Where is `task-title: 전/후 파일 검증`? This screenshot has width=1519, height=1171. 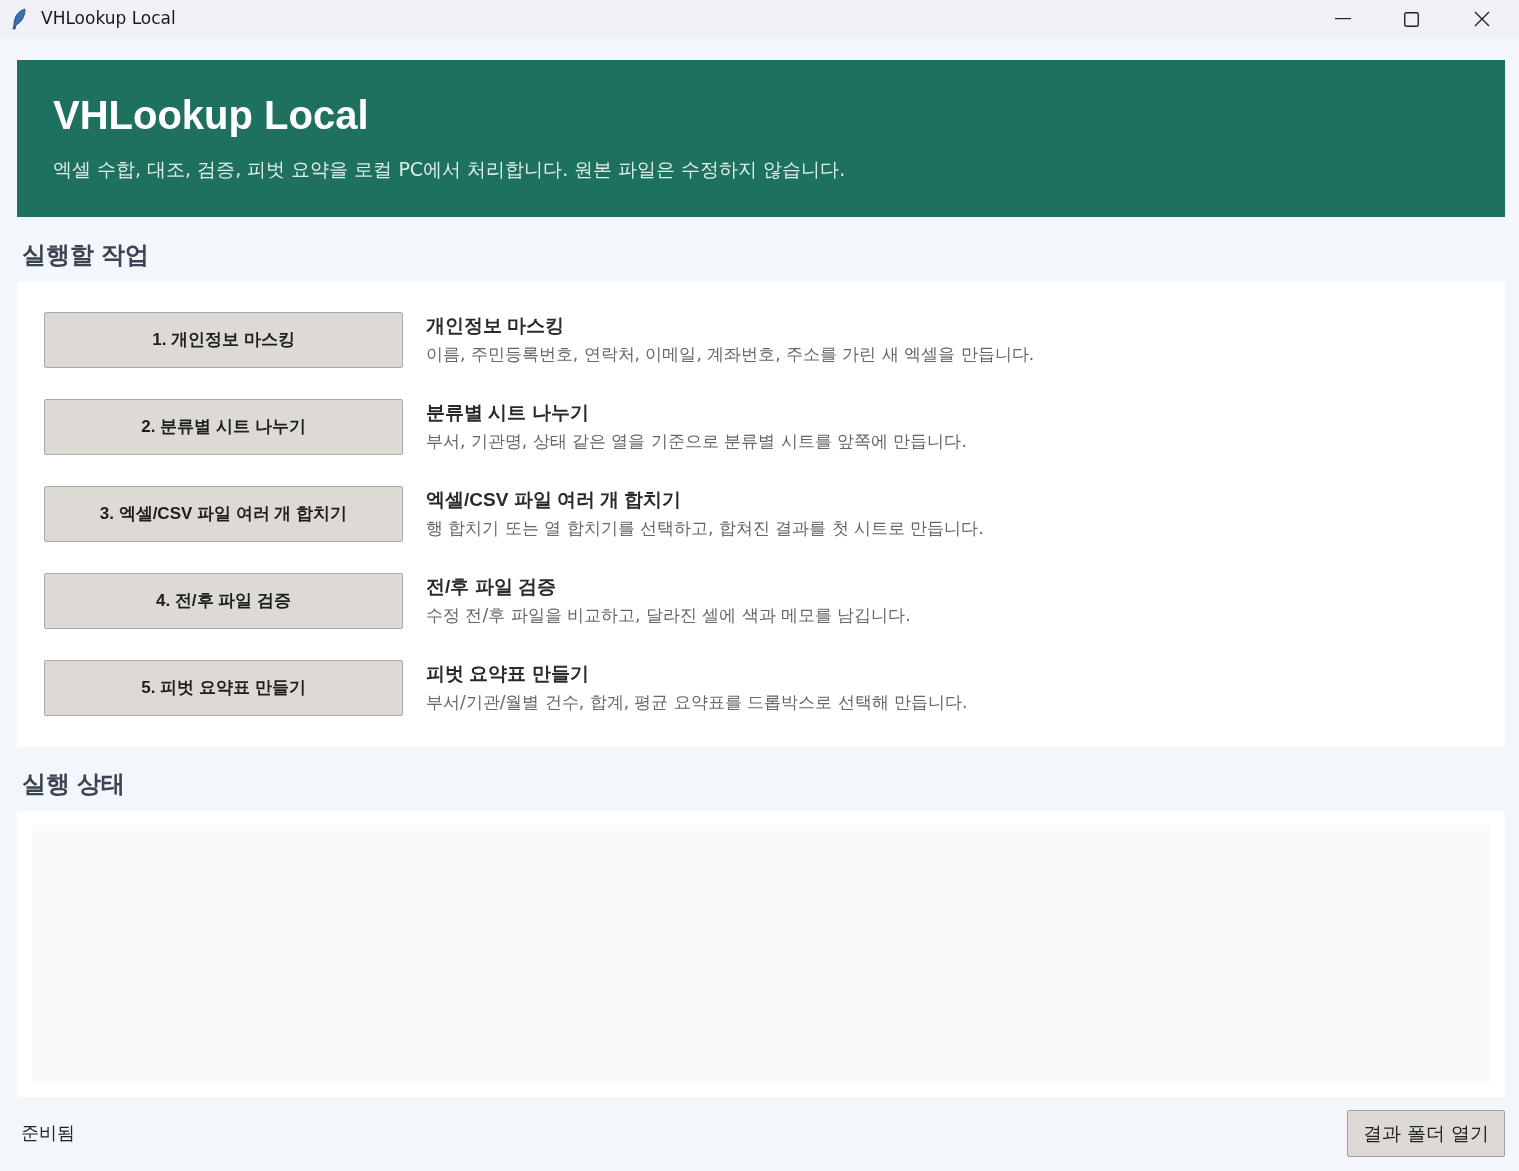 task-title: 전/후 파일 검증 is located at coordinates (491, 587).